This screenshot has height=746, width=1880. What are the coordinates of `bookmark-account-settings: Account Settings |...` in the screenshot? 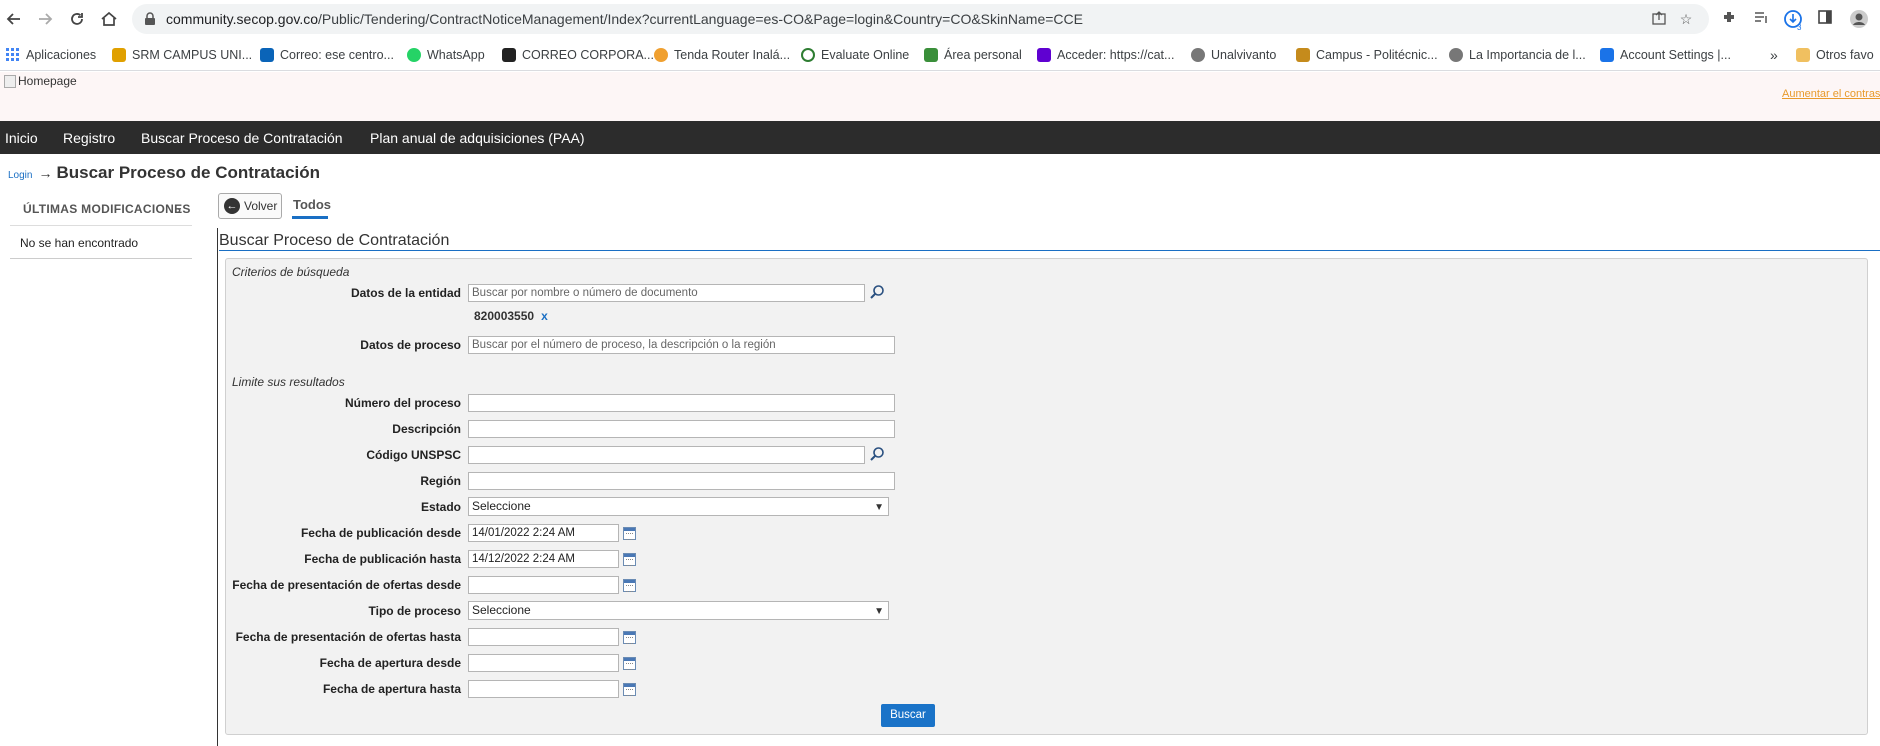 It's located at (1665, 55).